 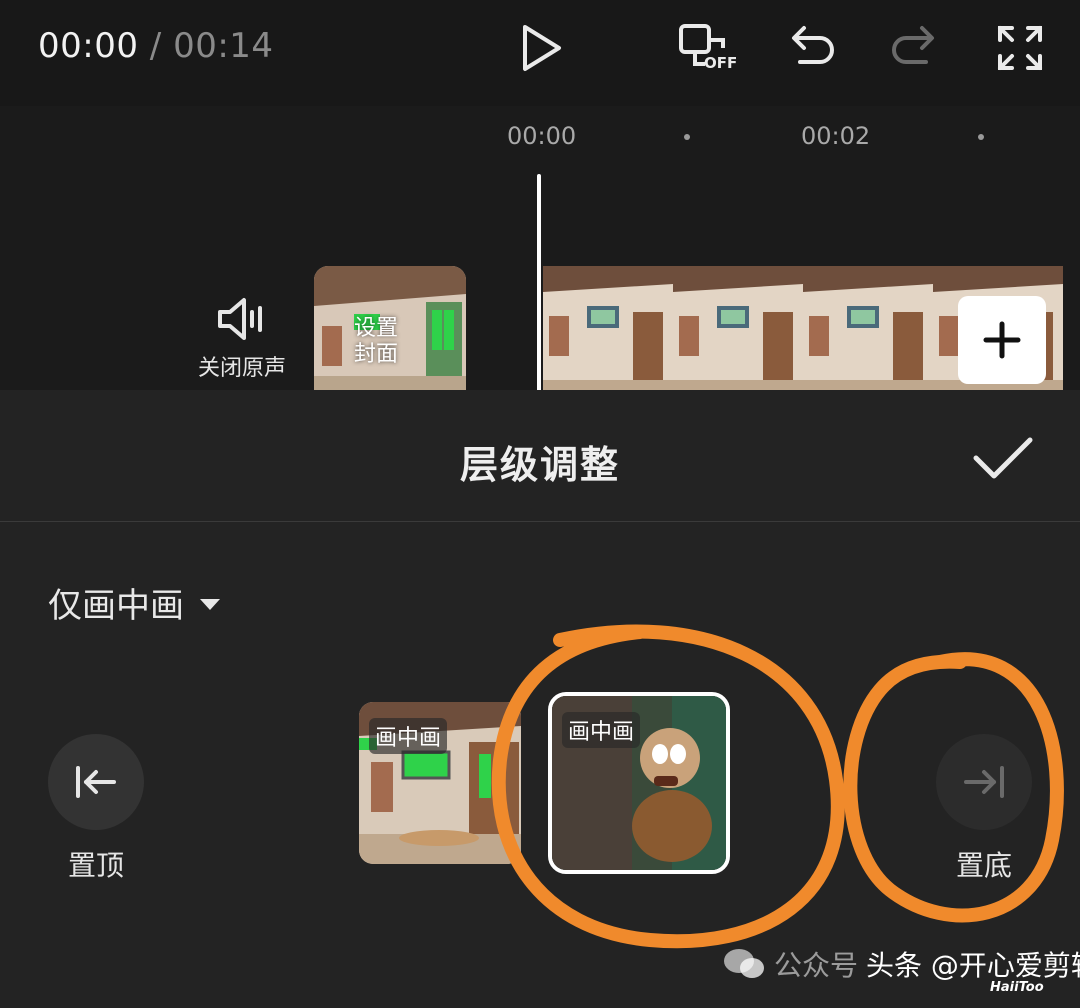 I want to click on play-button, so click(x=542, y=48).